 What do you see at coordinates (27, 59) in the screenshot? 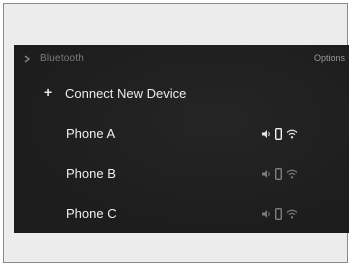
I see `chevron-right-icon` at bounding box center [27, 59].